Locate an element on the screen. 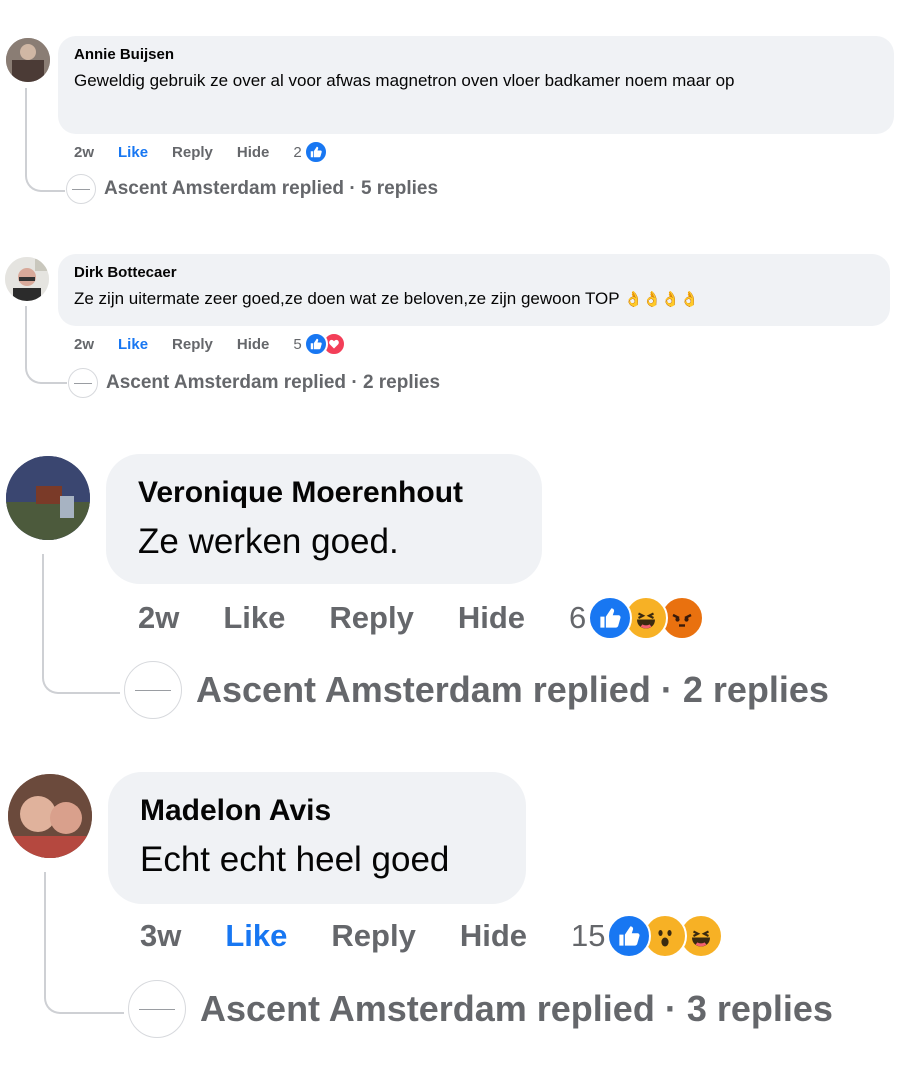 This screenshot has width=900, height=1080. view-replies: Ascent Amsterdam replied · 3 replies is located at coordinates (480, 1009).